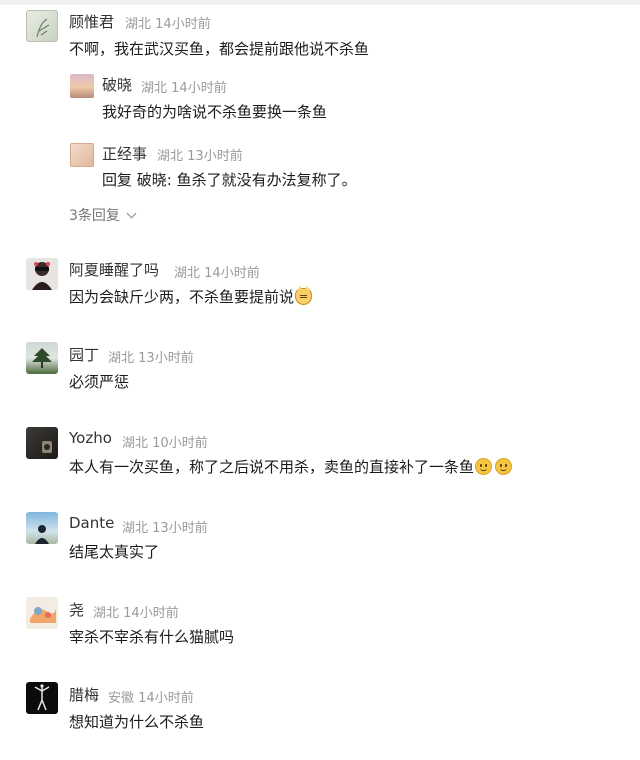  Describe the element at coordinates (180, 443) in the screenshot. I see `comment-time: 10小时前` at that location.